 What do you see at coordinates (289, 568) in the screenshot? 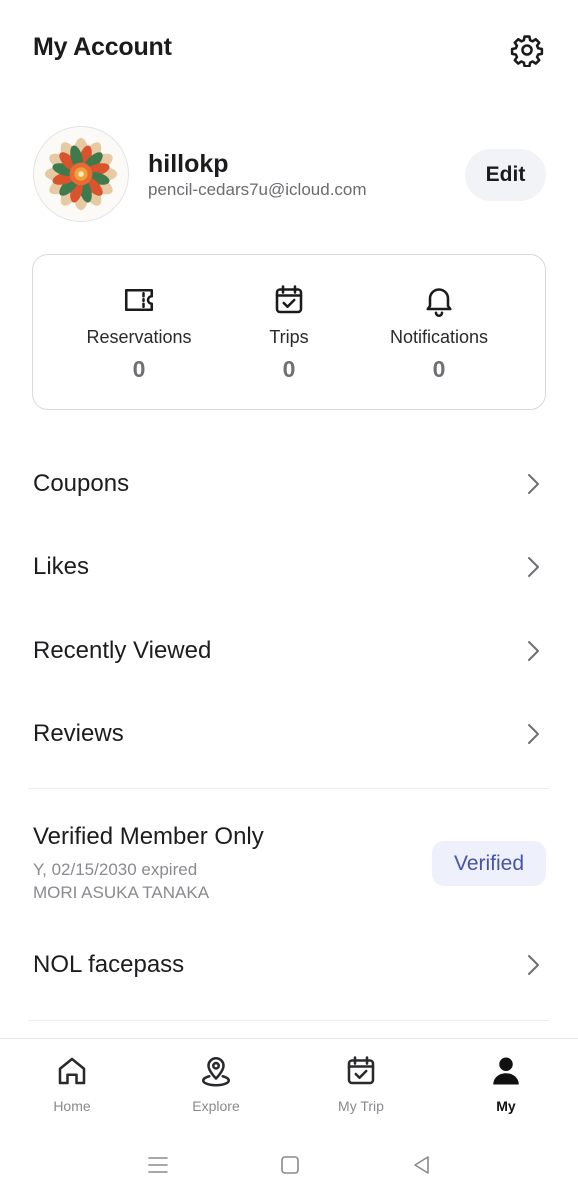
I see `menu-item-likes: Likes` at bounding box center [289, 568].